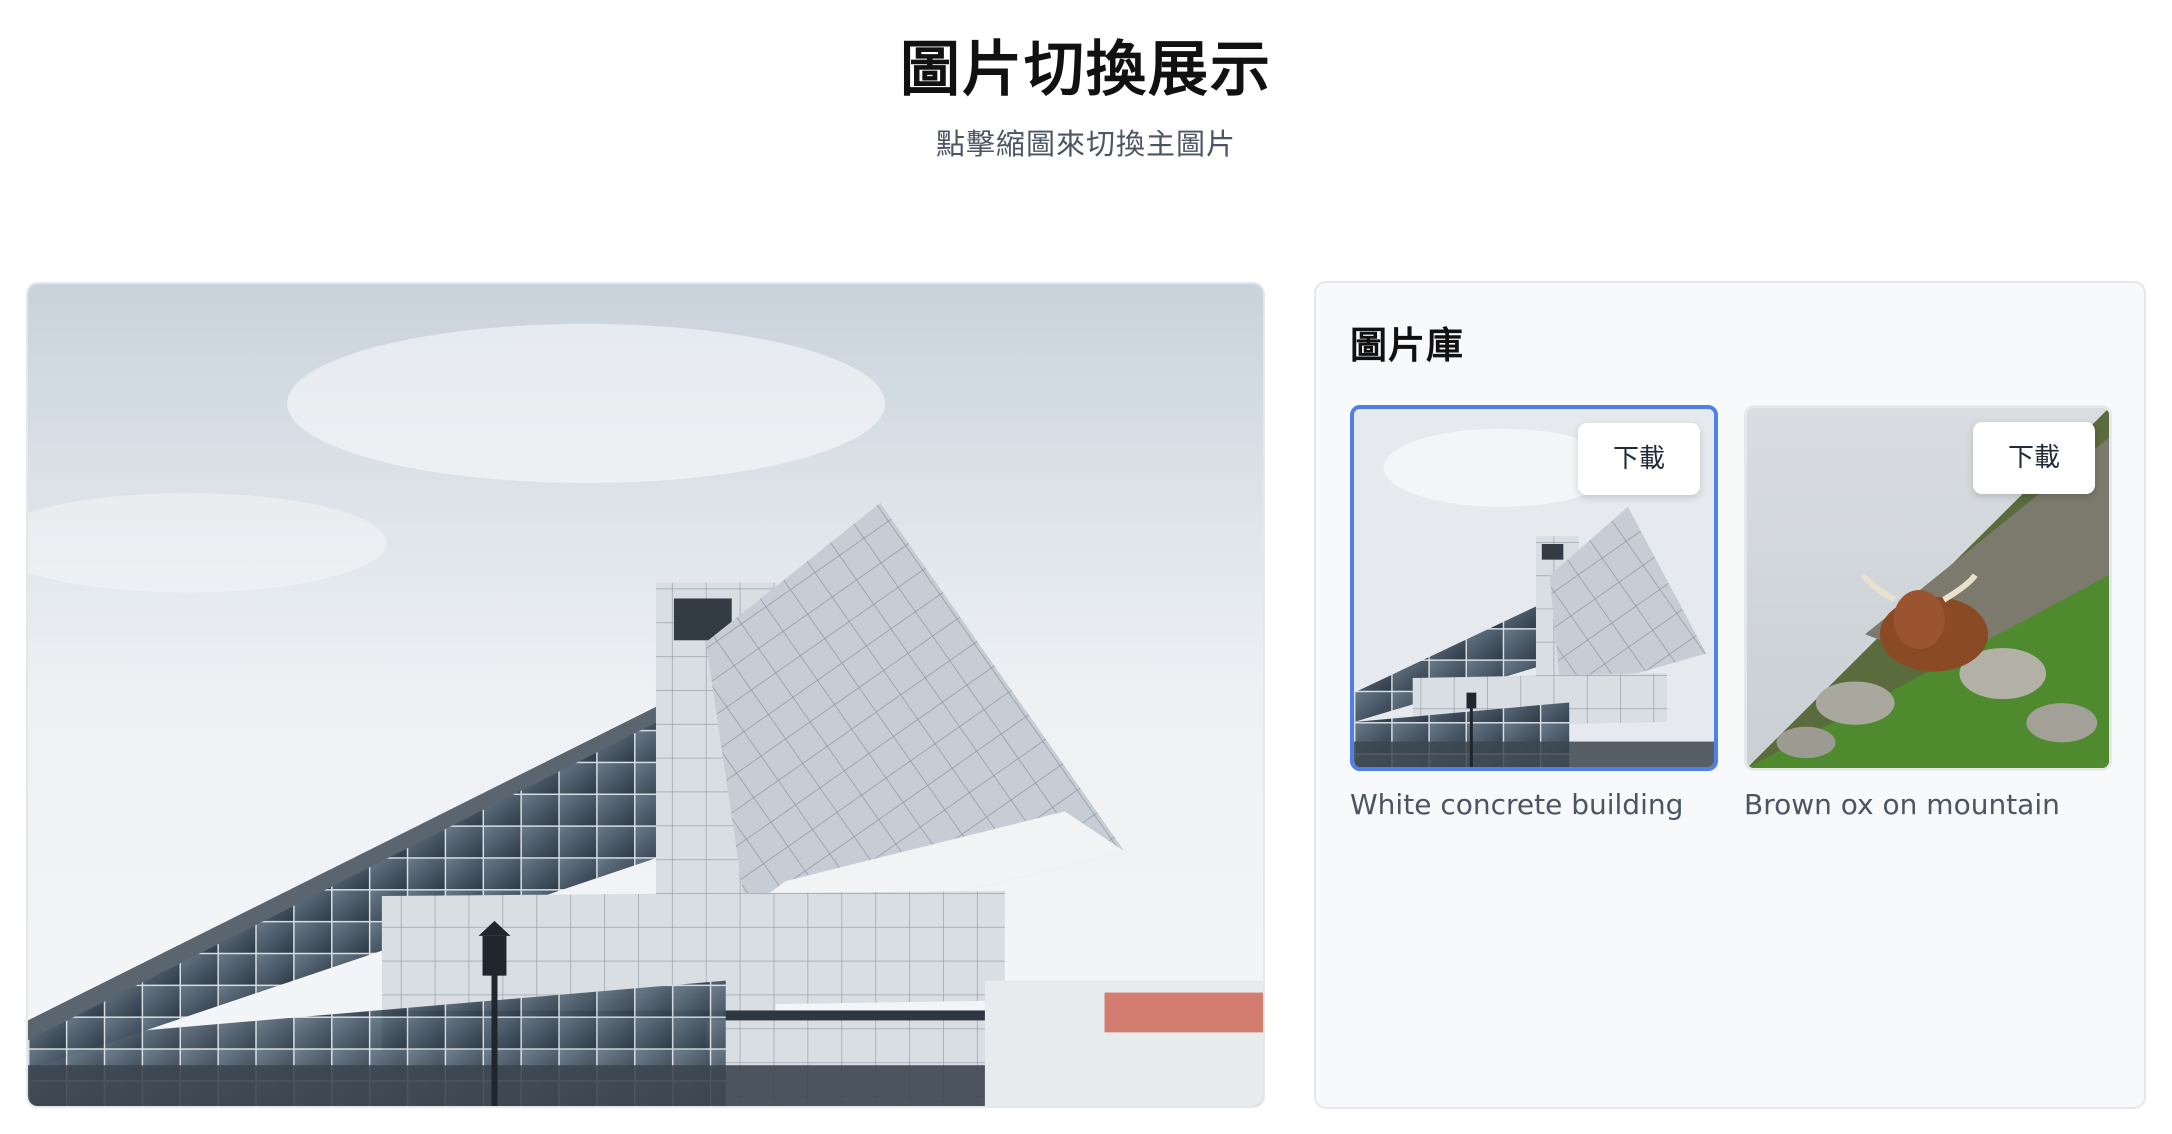  What do you see at coordinates (1085, 144) in the screenshot?
I see `page-subtitle: 點擊縮圖來切換主圖片` at bounding box center [1085, 144].